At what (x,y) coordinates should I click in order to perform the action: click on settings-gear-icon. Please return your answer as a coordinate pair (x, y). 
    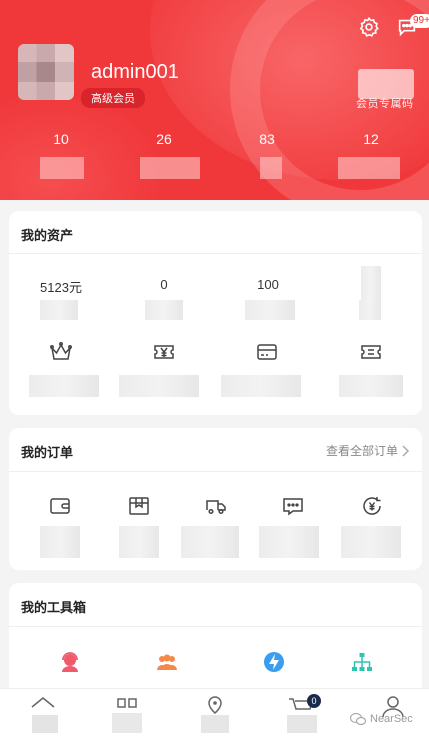
    Looking at the image, I should click on (369, 27).